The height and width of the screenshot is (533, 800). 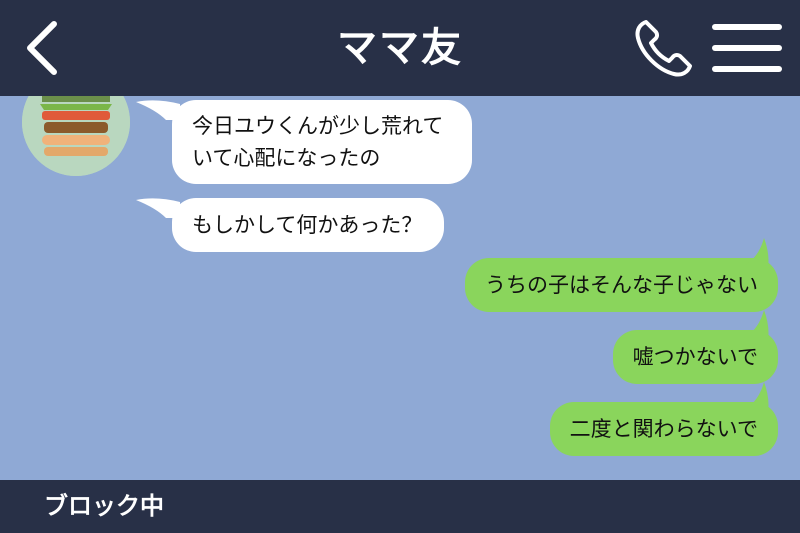 I want to click on block-status-label: ブロック中, so click(x=104, y=506).